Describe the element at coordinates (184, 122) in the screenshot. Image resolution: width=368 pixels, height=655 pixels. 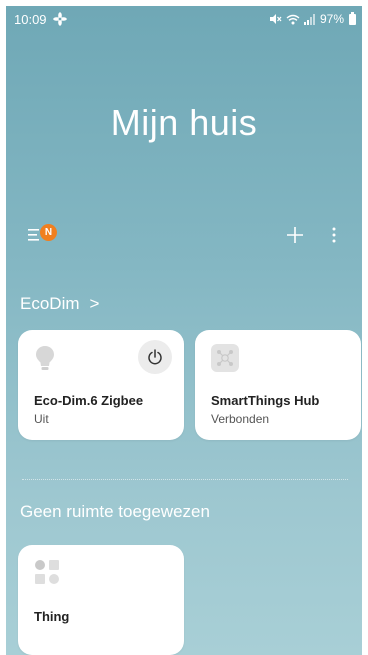
I see `page-title: Mijn huis` at that location.